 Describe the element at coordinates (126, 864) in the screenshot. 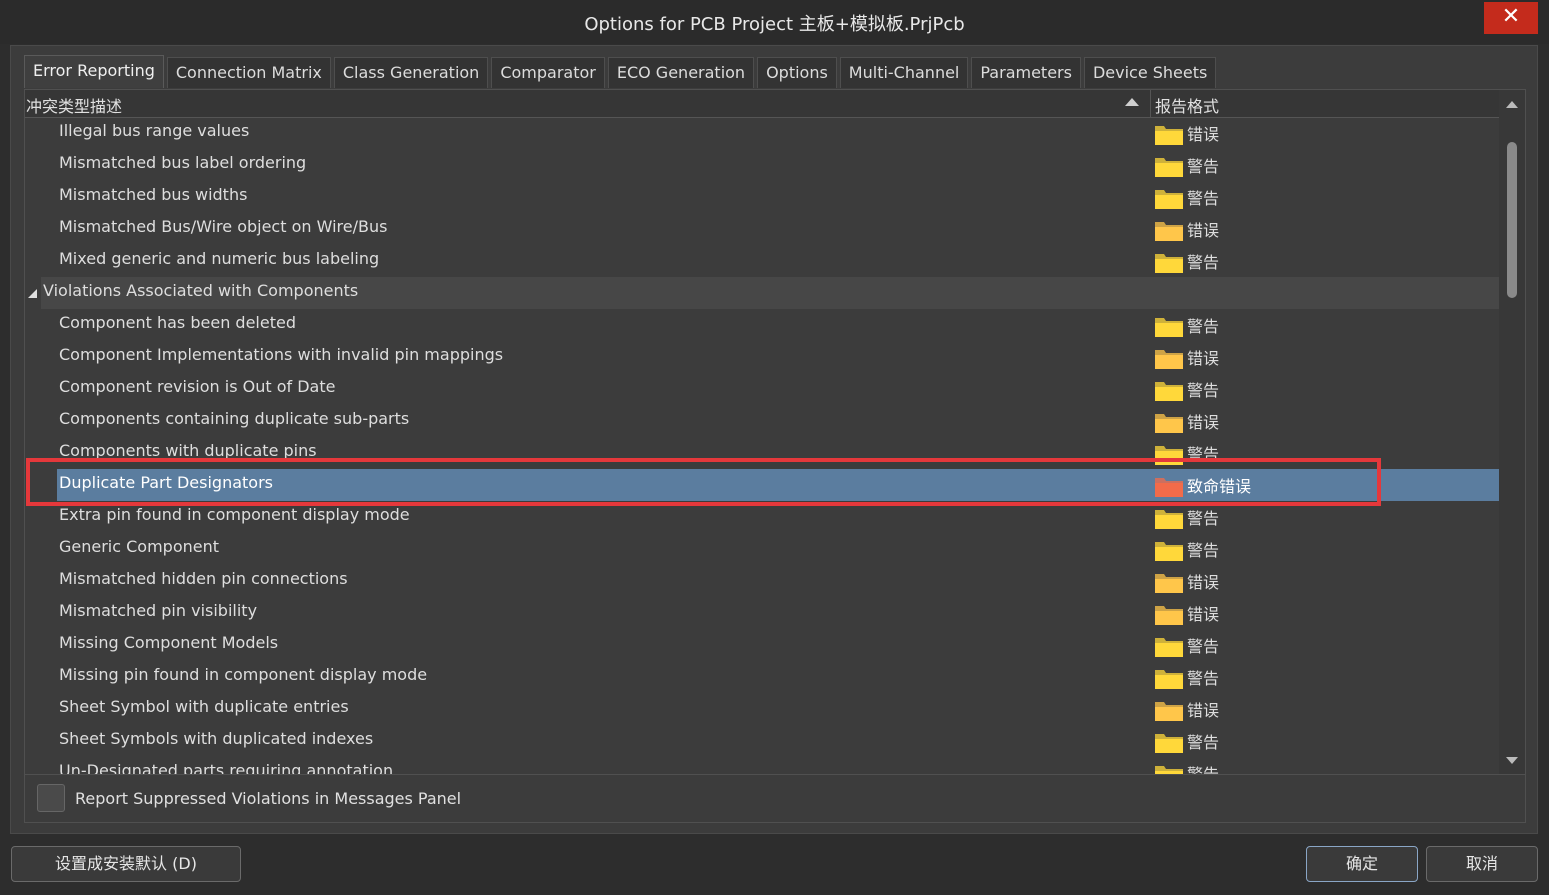

I see `set-defaults-button: 设置成安装默认 (D)` at that location.